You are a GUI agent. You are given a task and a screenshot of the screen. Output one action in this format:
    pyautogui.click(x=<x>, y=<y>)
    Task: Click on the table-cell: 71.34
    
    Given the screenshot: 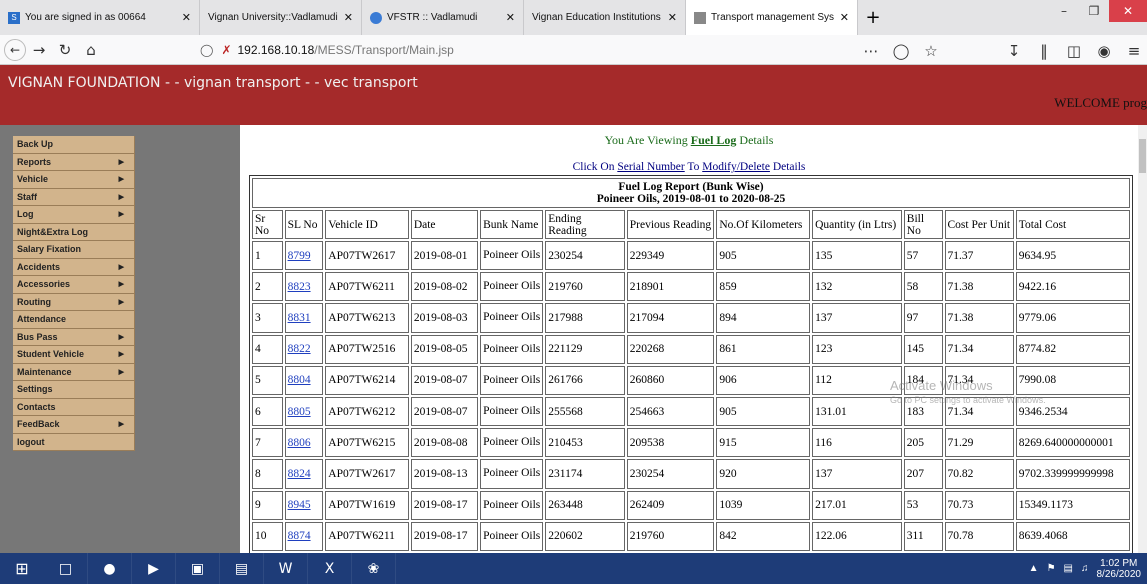 What is the action you would take?
    pyautogui.click(x=979, y=349)
    